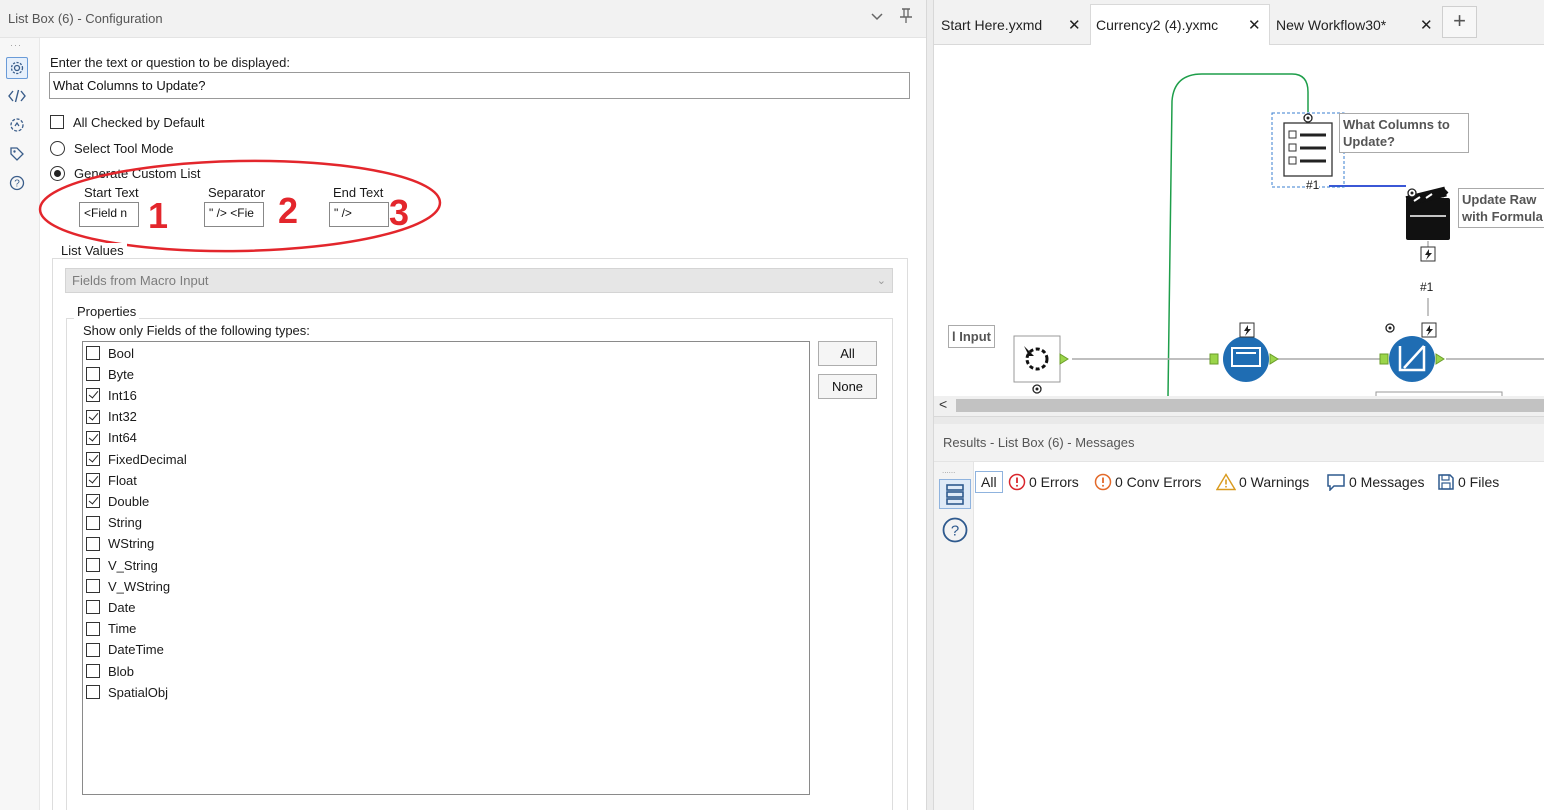  I want to click on connection-progress-icon, so click(17, 125).